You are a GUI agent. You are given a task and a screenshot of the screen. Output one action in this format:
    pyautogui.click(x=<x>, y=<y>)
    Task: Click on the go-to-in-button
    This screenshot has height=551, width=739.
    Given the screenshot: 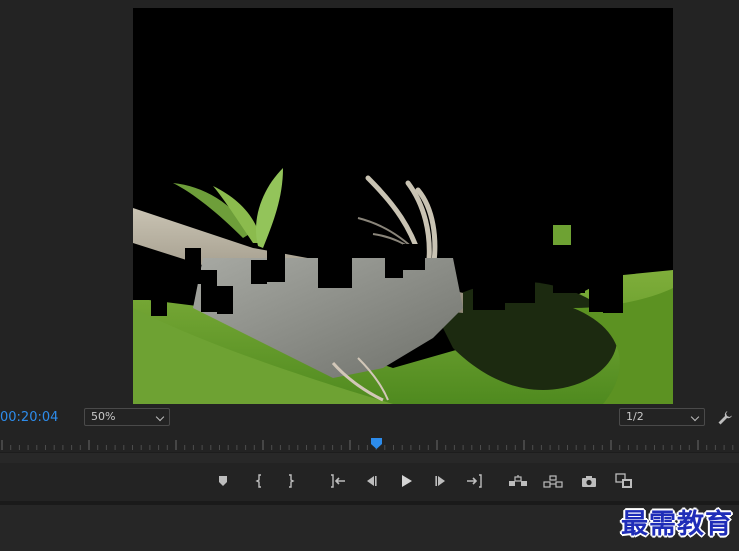 What is the action you would take?
    pyautogui.click(x=337, y=481)
    